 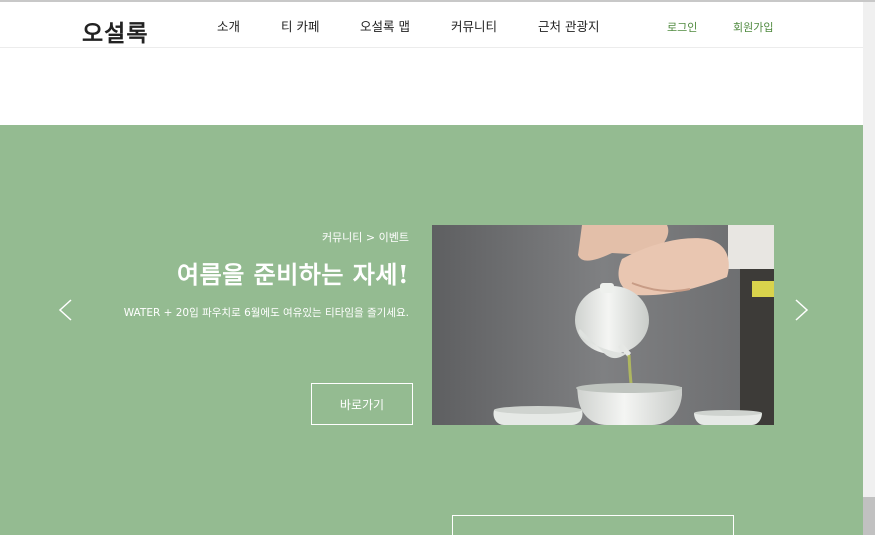 I want to click on hero-description: WATER + 20입 파우치로 6월에도 여유있는 티타임을 즐기세요., so click(x=266, y=313).